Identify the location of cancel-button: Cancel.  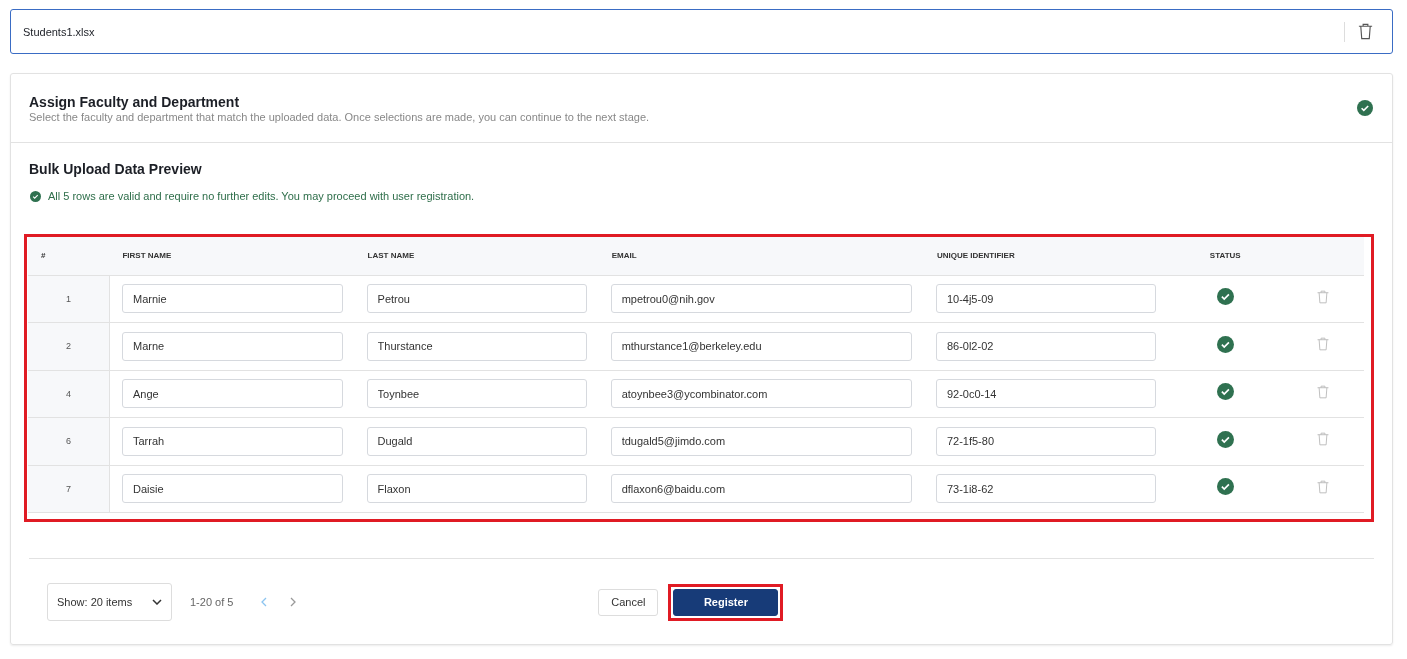
(628, 602).